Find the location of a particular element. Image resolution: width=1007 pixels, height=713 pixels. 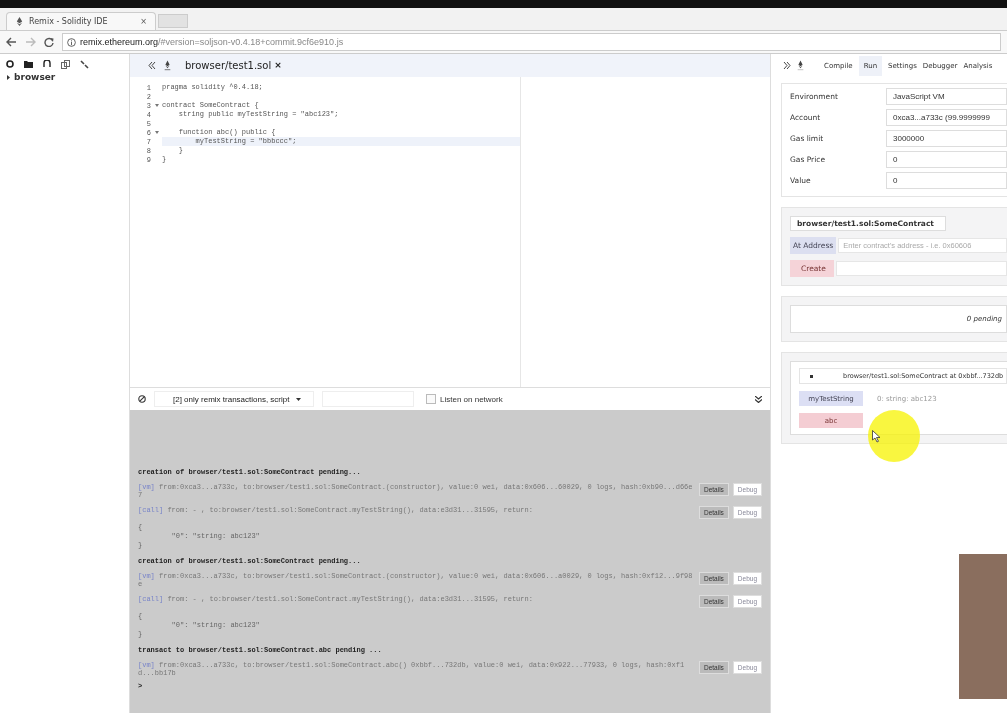

setting-field: 0xca3...a733c (99.9999999 is located at coordinates (946, 117).